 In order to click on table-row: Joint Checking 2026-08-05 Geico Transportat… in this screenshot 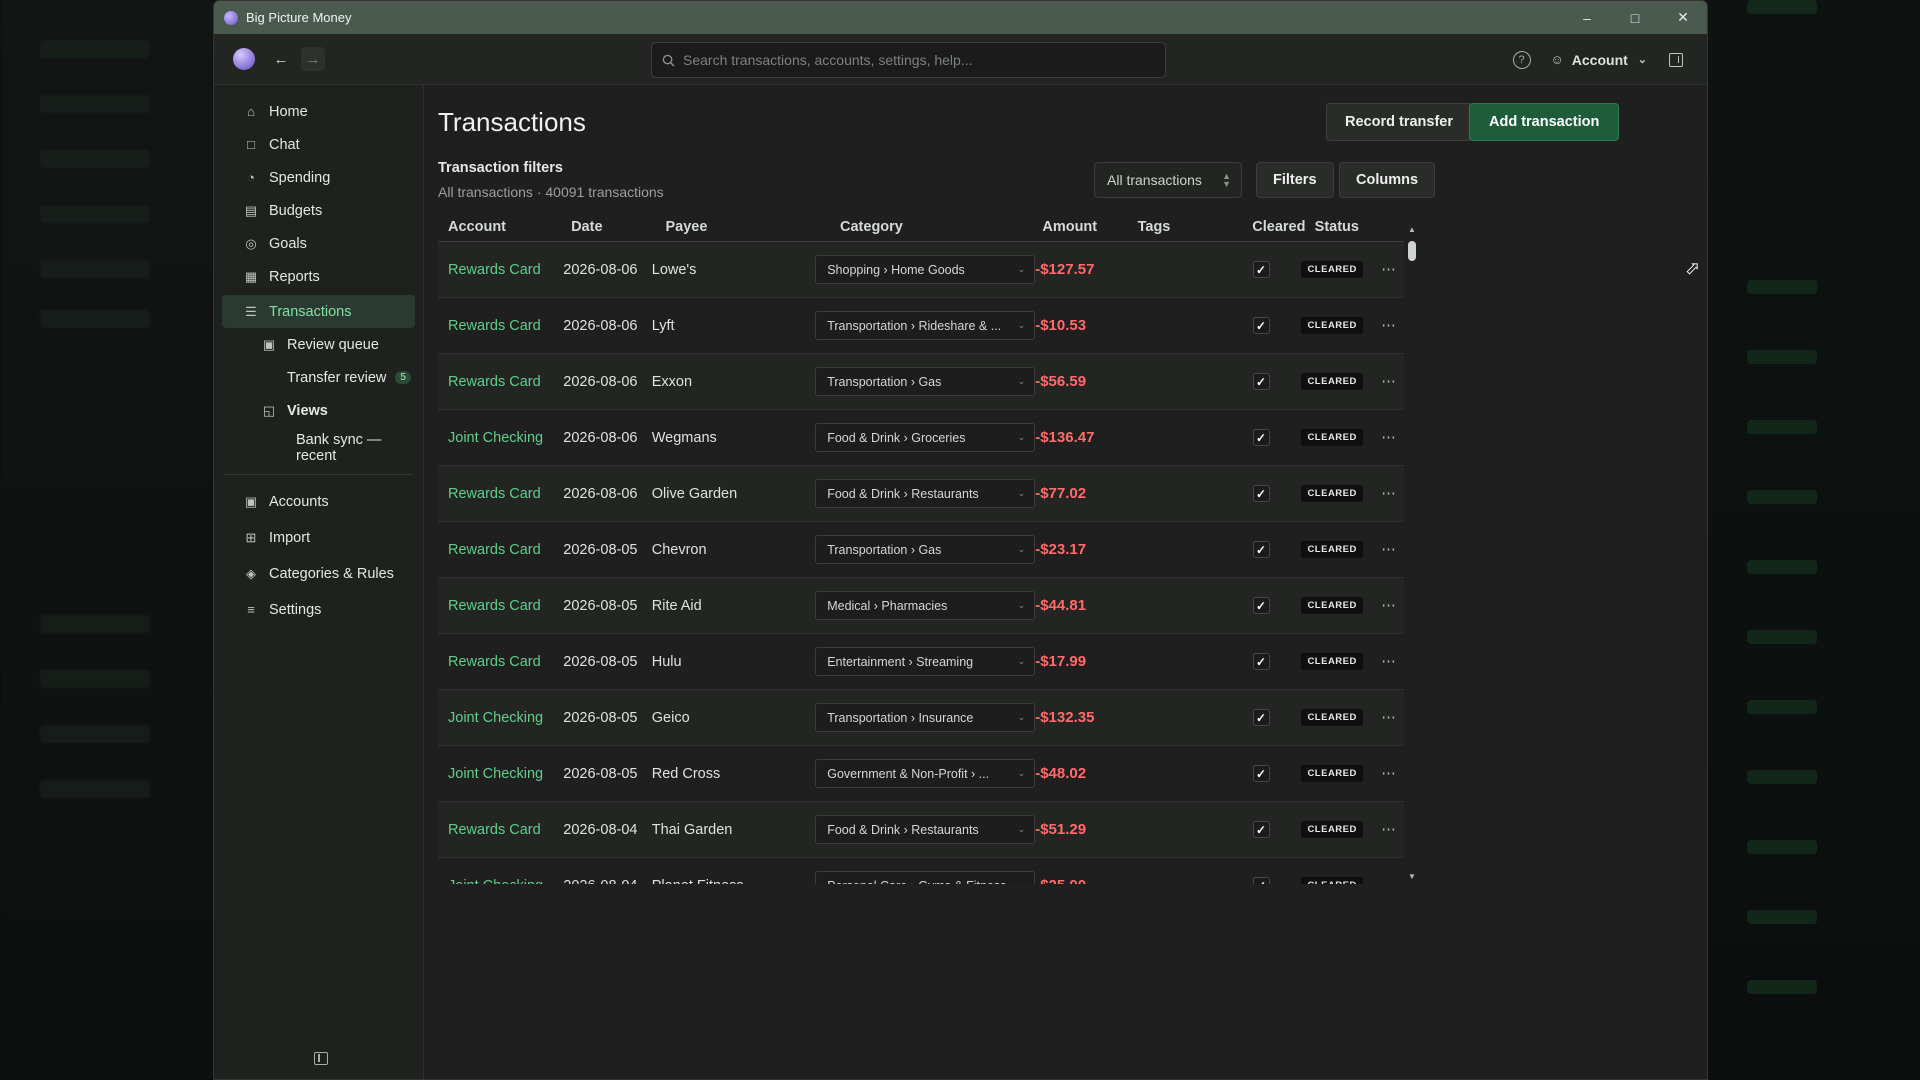, I will do `click(921, 718)`.